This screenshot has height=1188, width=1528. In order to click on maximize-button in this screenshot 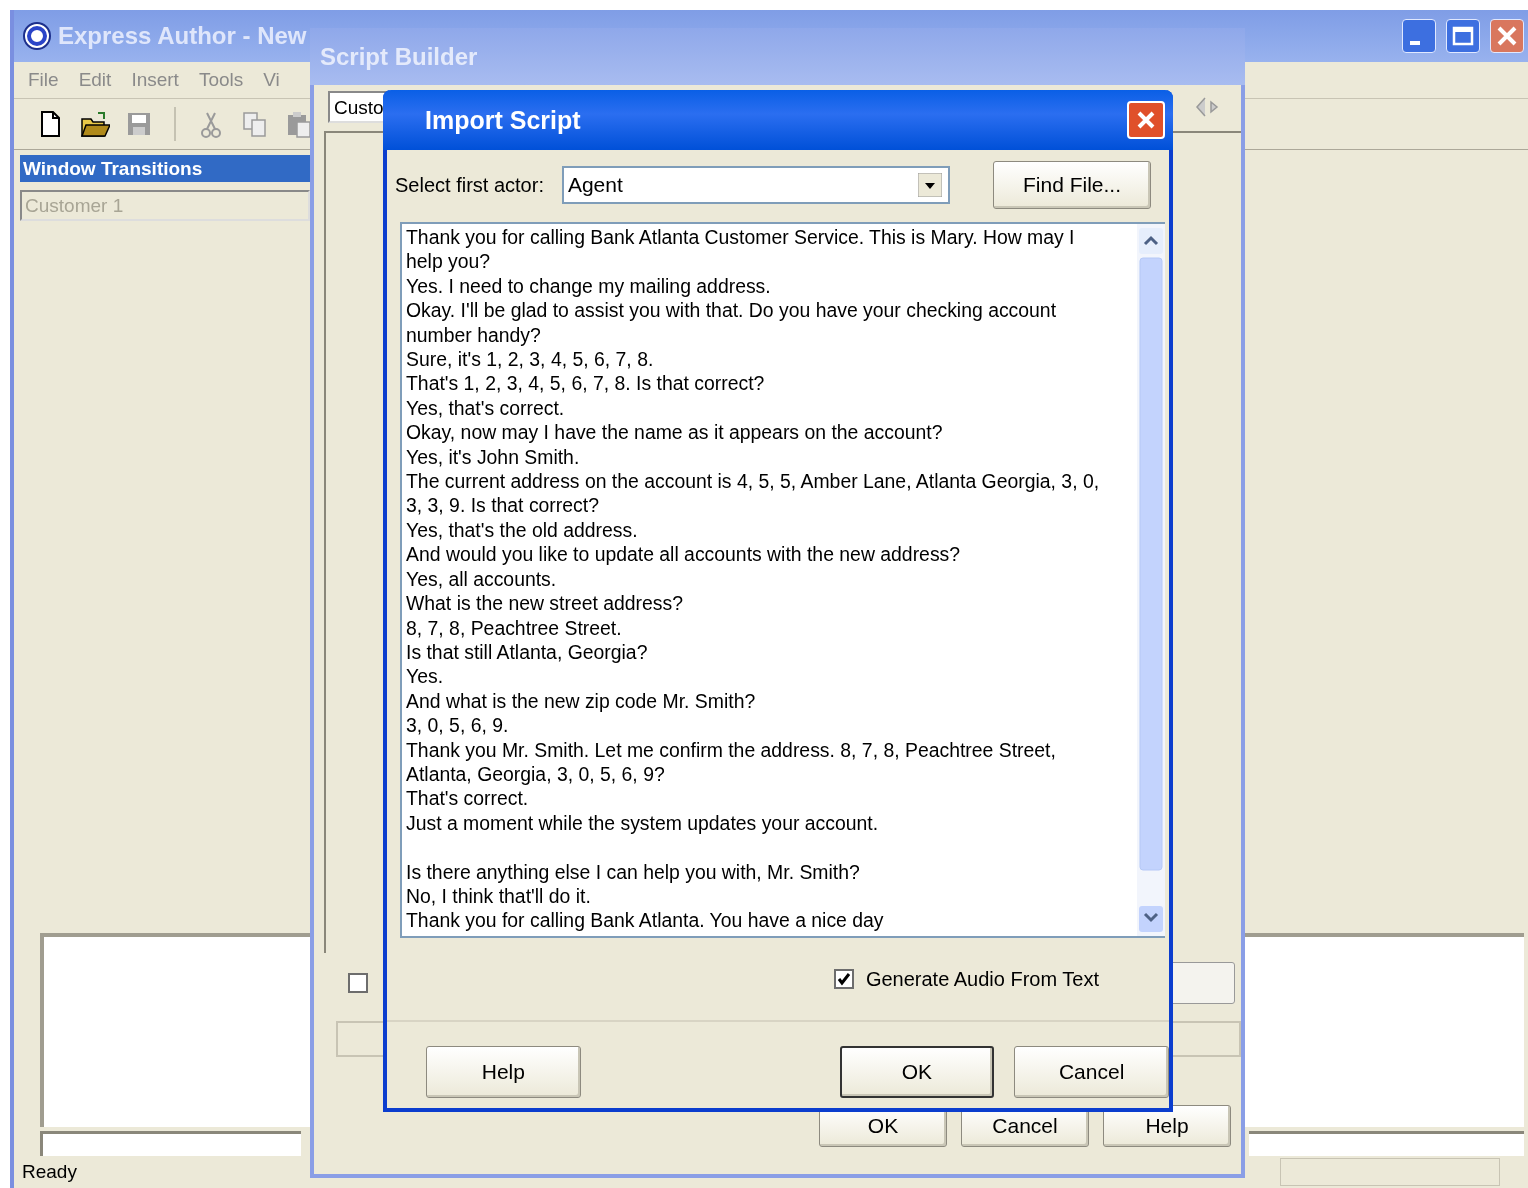, I will do `click(1463, 36)`.